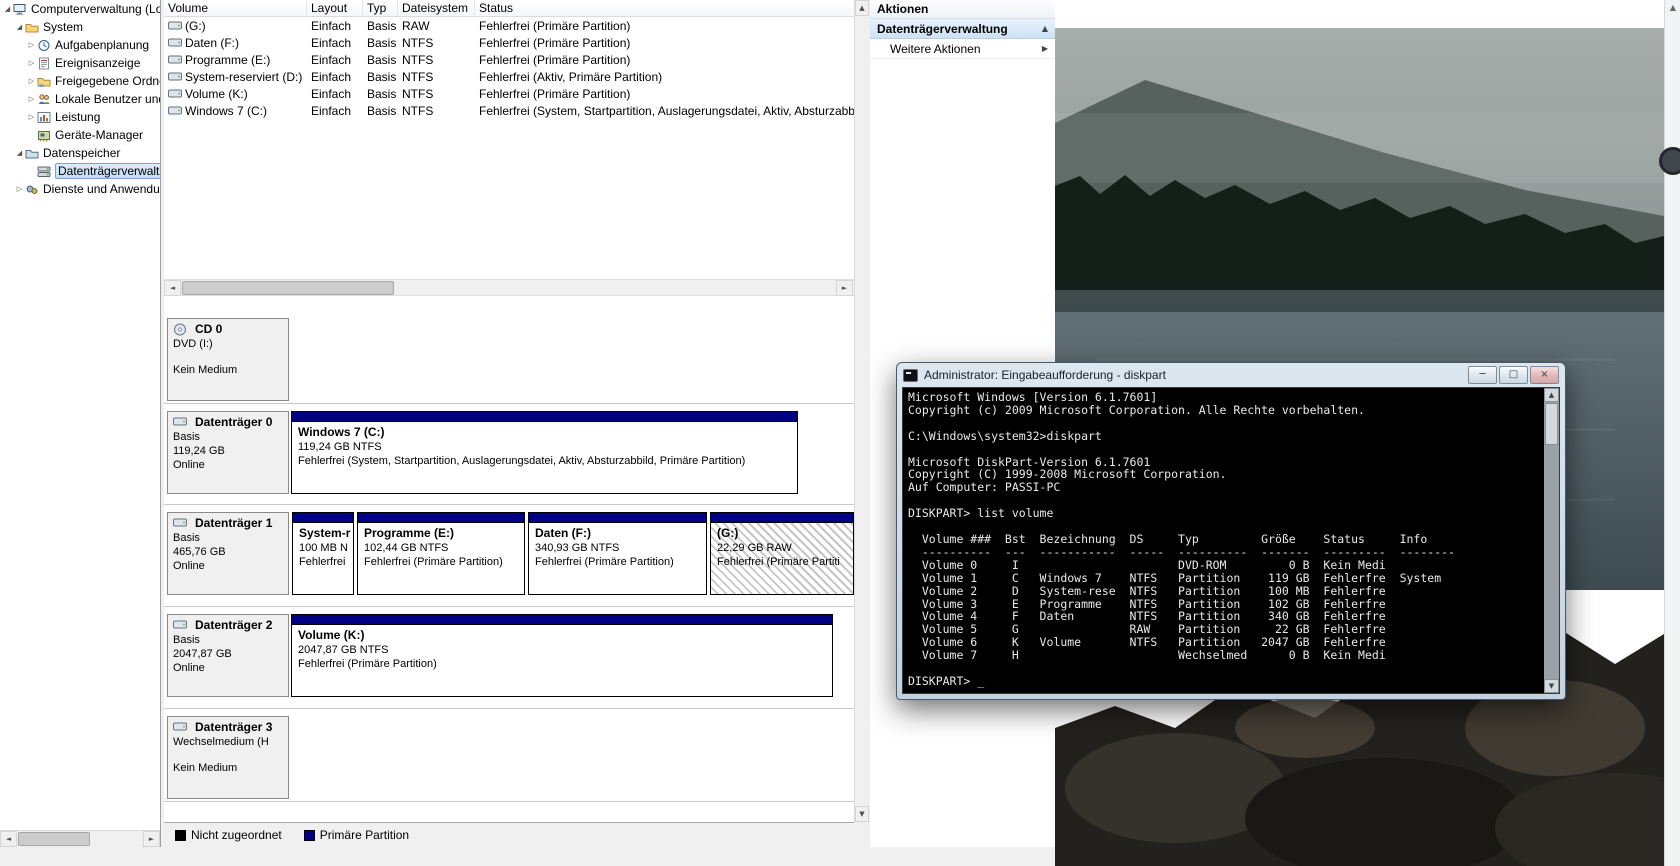 This screenshot has height=866, width=1680. I want to click on minimize-button: ─, so click(1482, 375).